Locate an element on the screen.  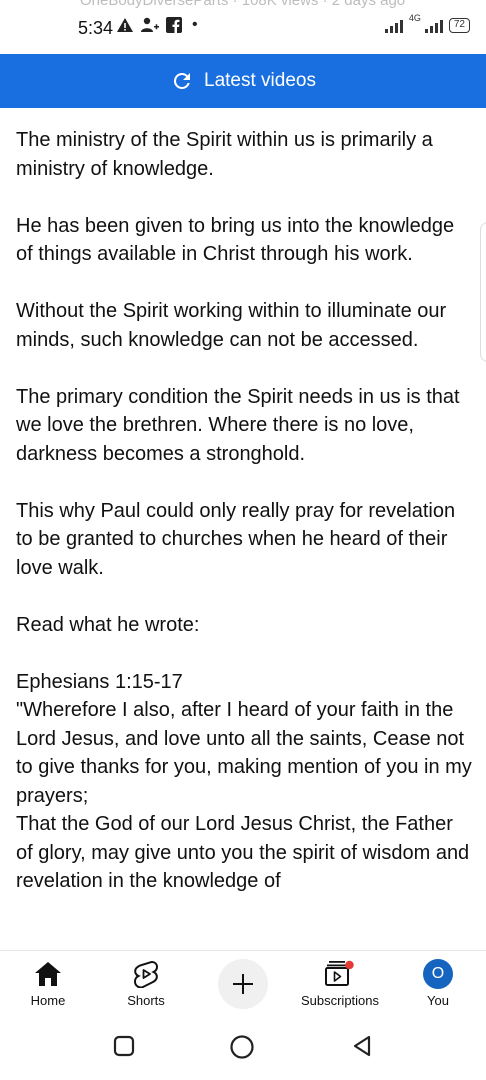
notification-icons: • is located at coordinates (157, 25).